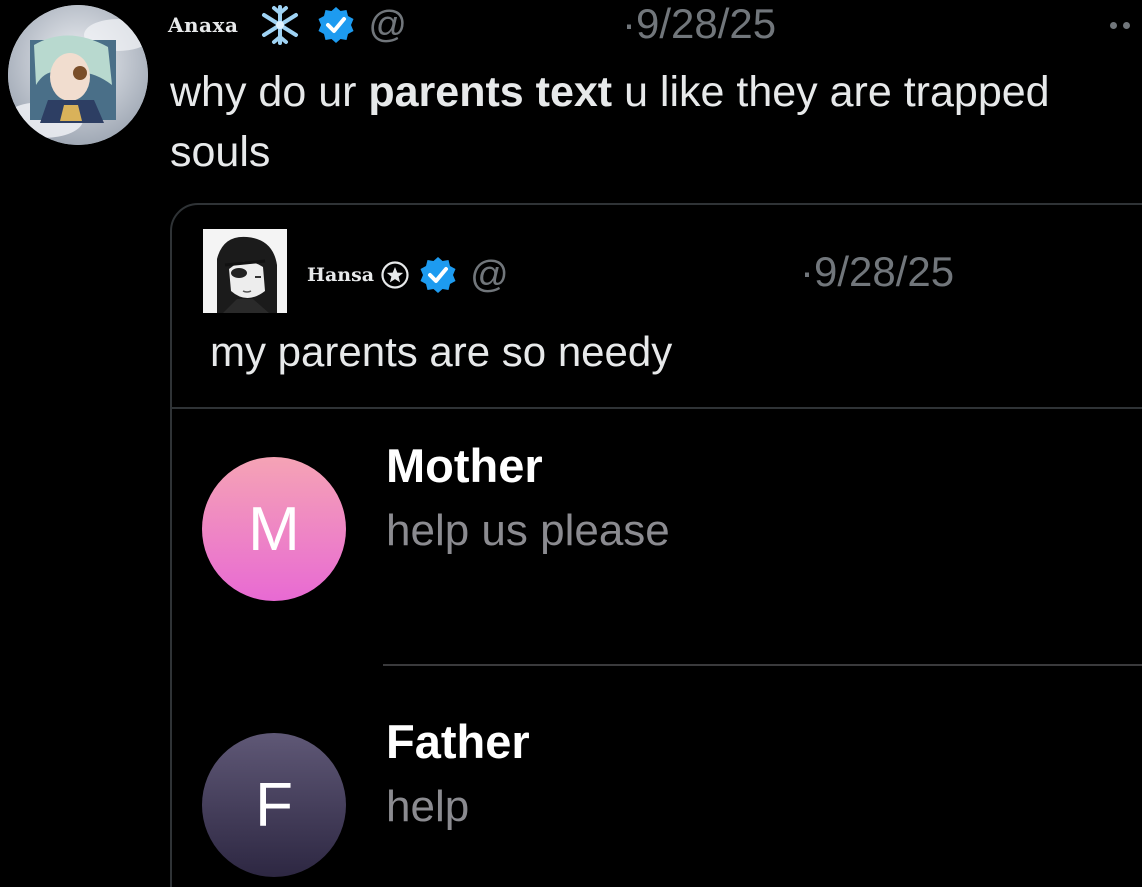 This screenshot has height=887, width=1142. I want to click on message-list-separator, so click(762, 665).